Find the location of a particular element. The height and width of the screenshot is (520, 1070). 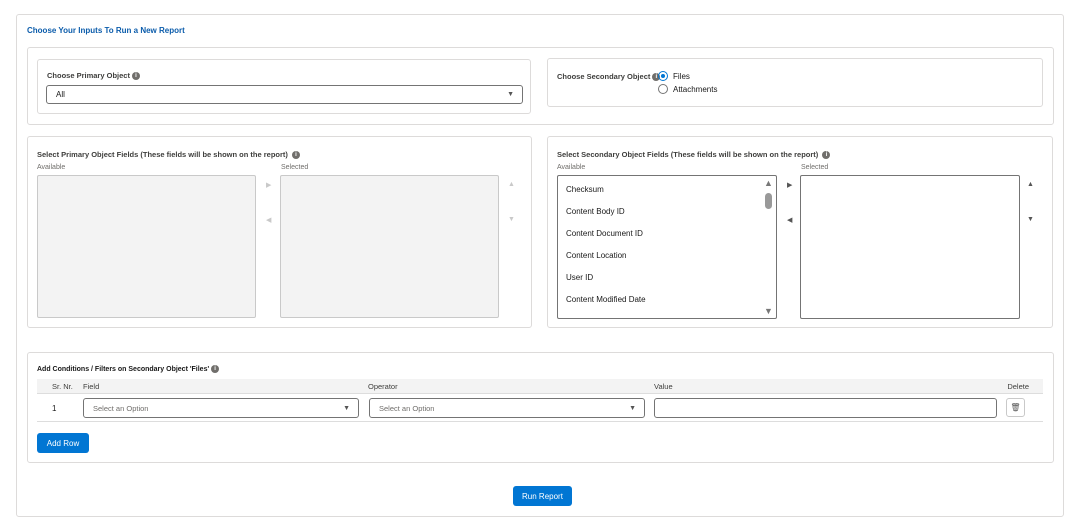

scroll-up-icon: ▲ is located at coordinates (768, 183).